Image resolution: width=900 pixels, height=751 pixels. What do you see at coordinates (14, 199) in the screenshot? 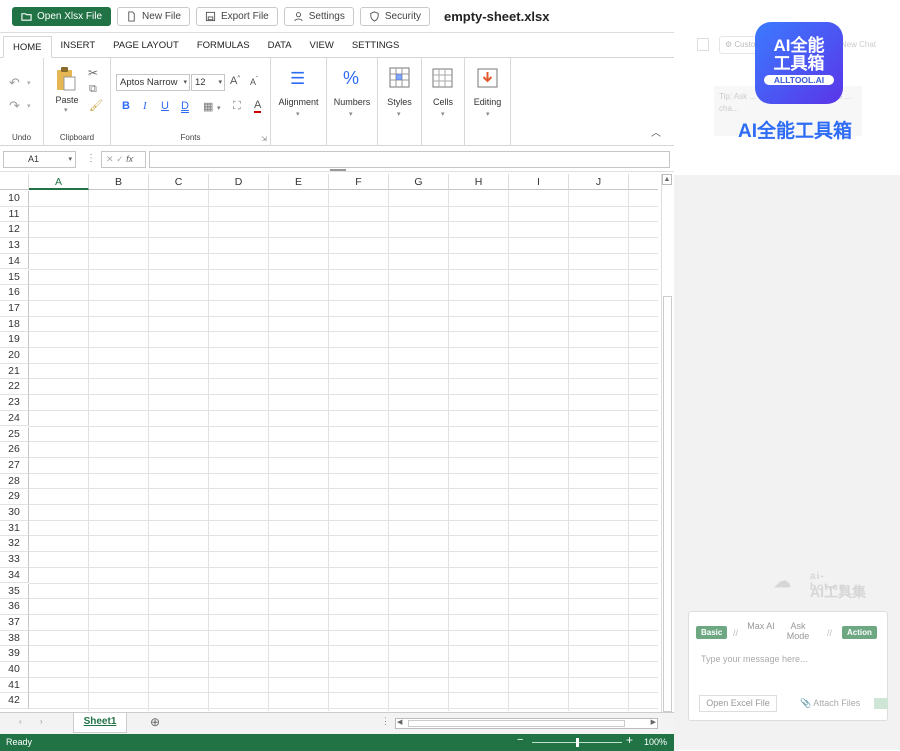
I see `row-header: 10` at bounding box center [14, 199].